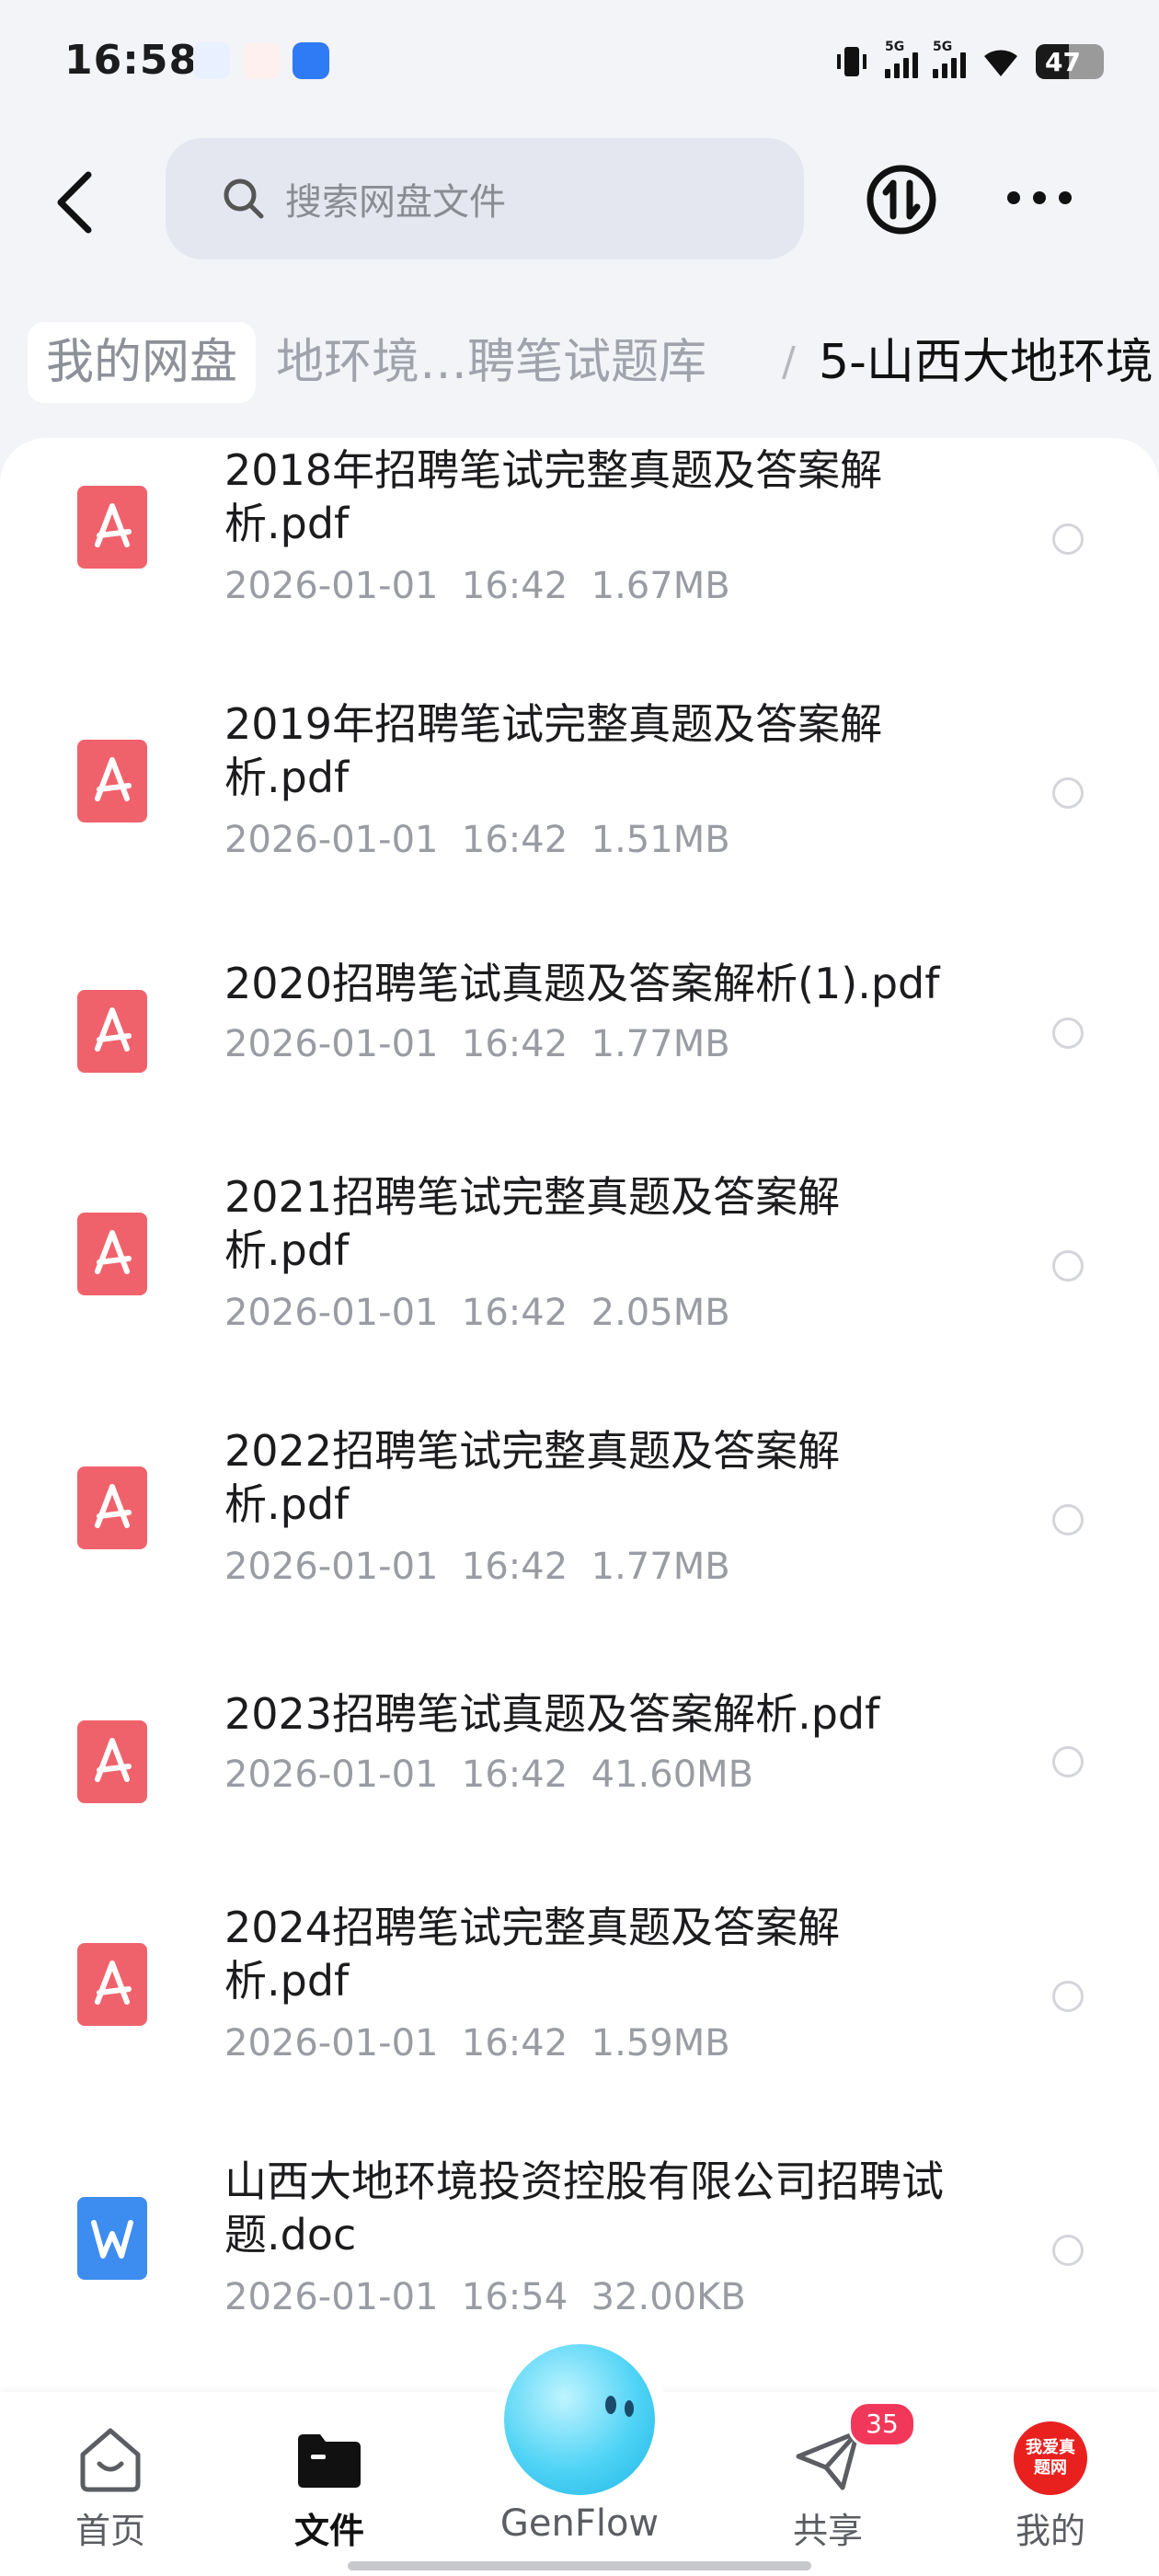  I want to click on avatar-text: 我爱真题网, so click(1050, 2458).